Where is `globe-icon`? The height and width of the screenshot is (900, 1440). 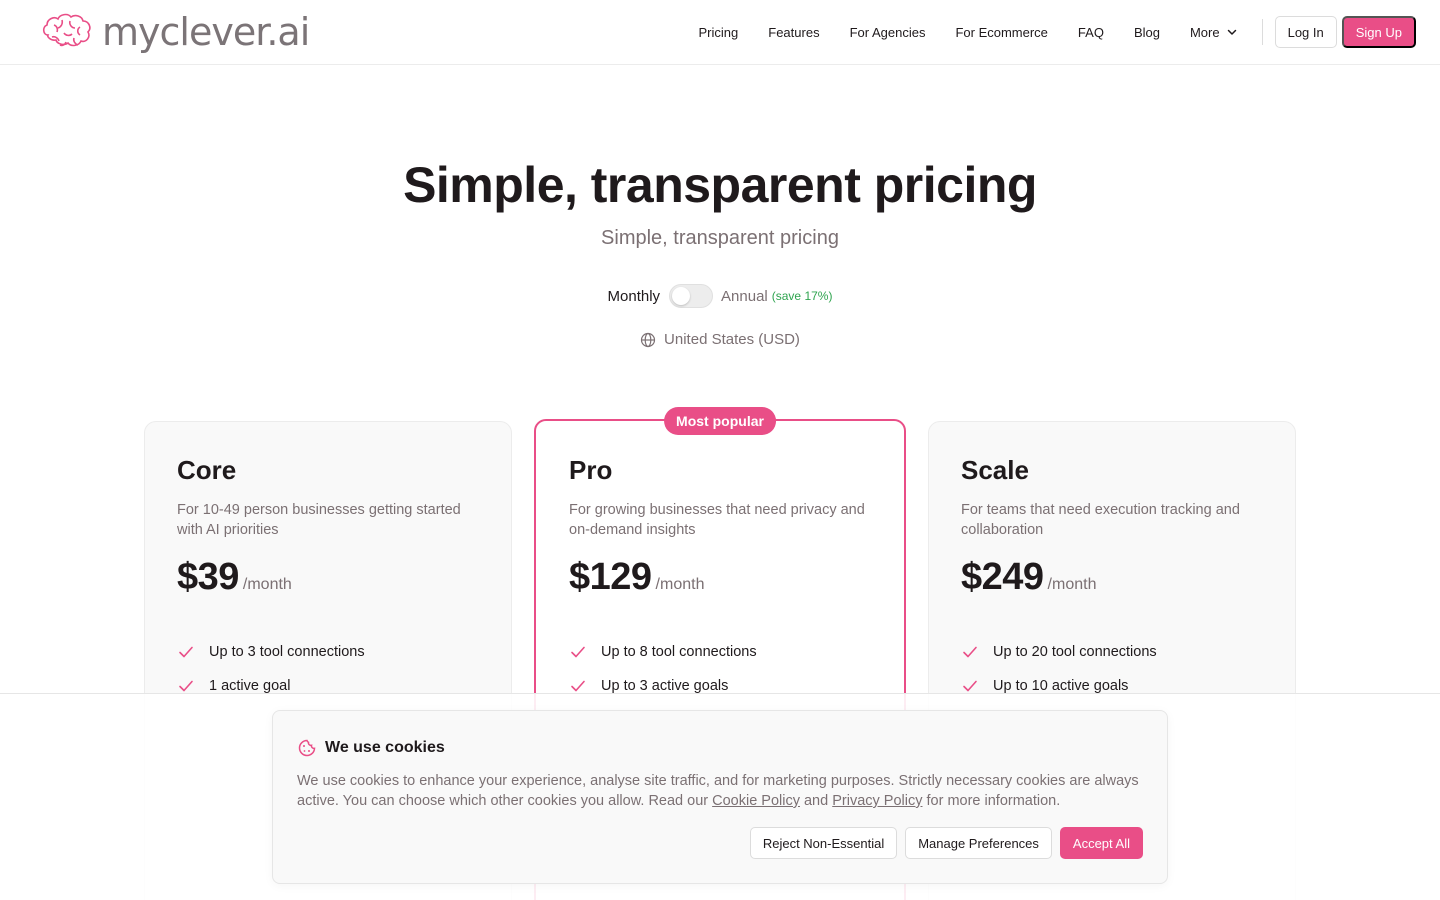
globe-icon is located at coordinates (648, 339).